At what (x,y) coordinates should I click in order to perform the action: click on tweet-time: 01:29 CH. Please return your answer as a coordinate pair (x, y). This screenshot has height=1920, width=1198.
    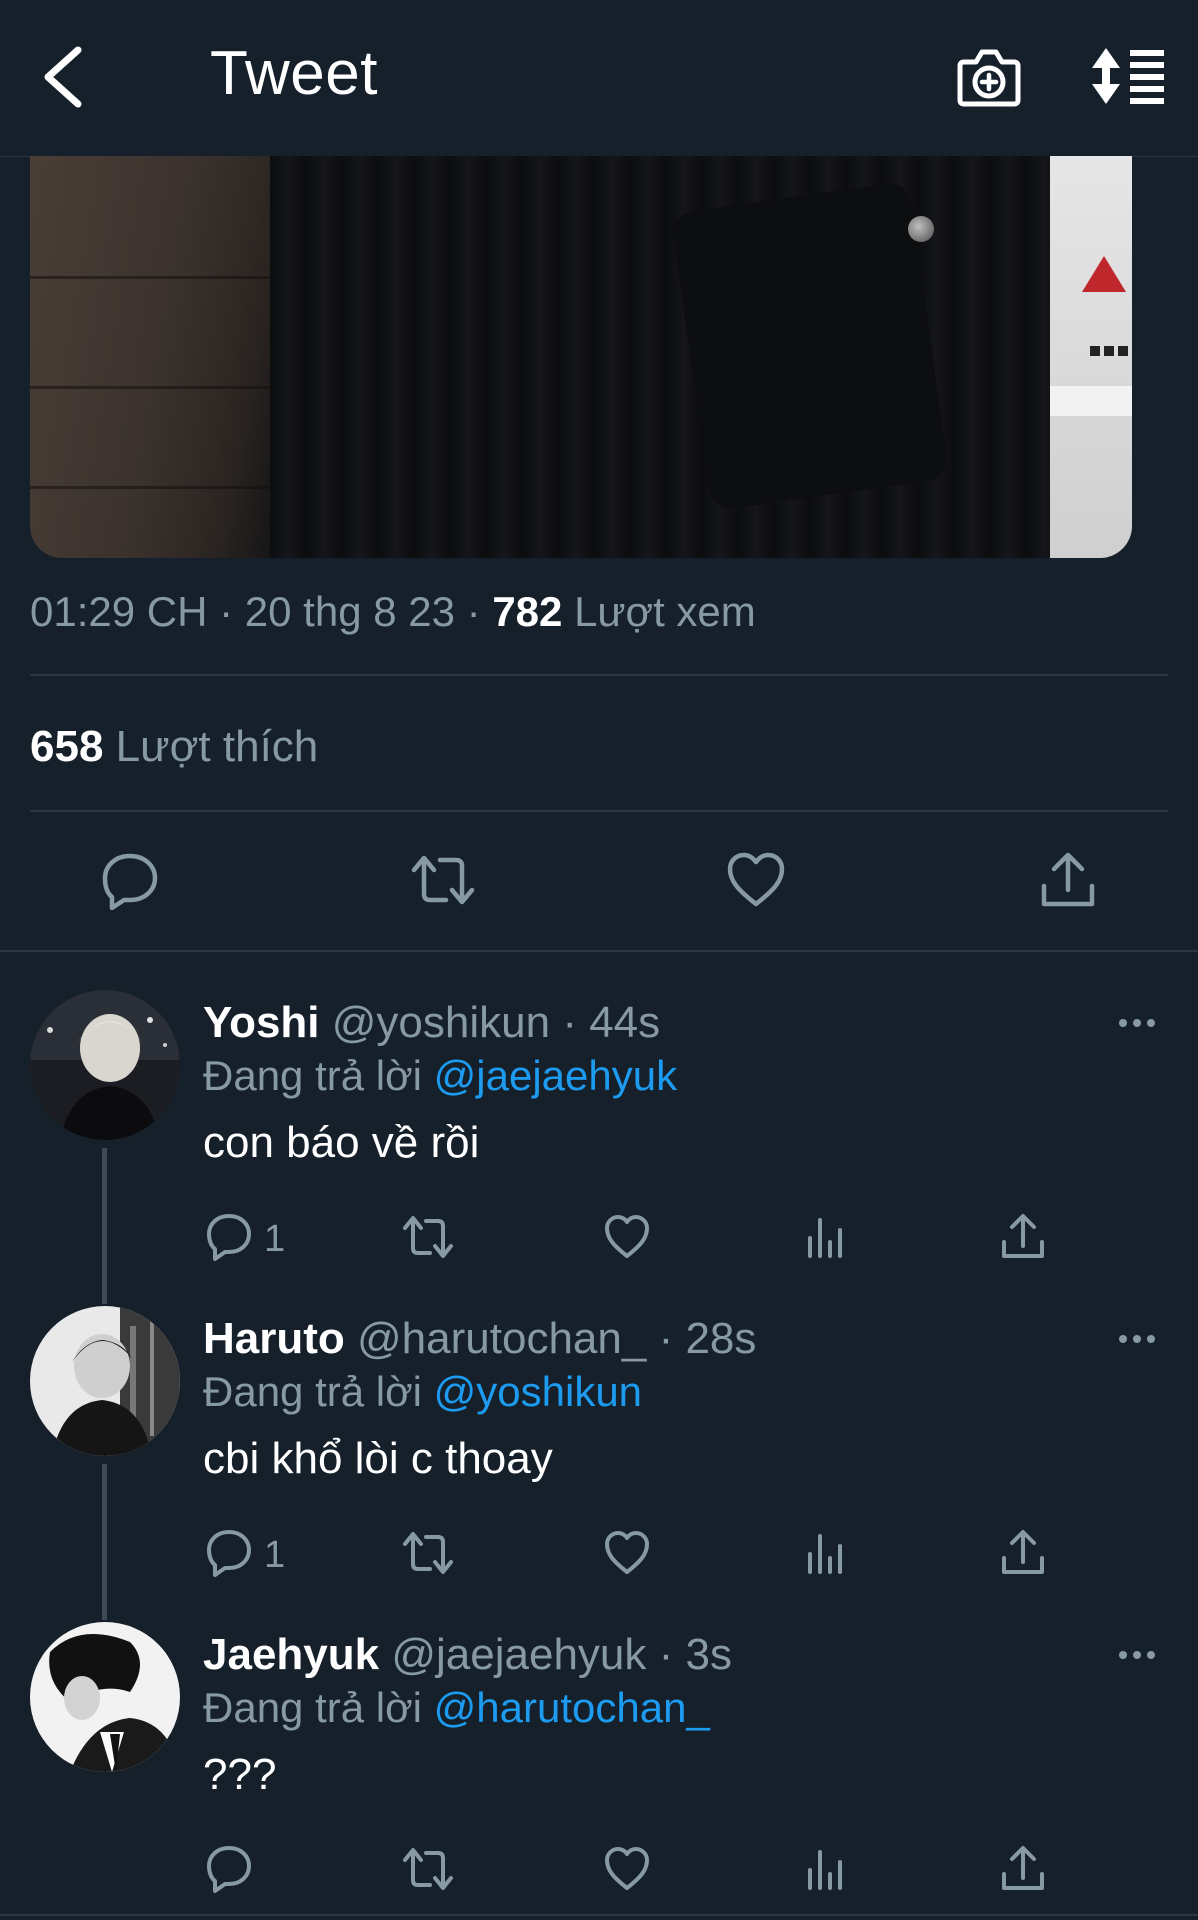
    Looking at the image, I should click on (119, 611).